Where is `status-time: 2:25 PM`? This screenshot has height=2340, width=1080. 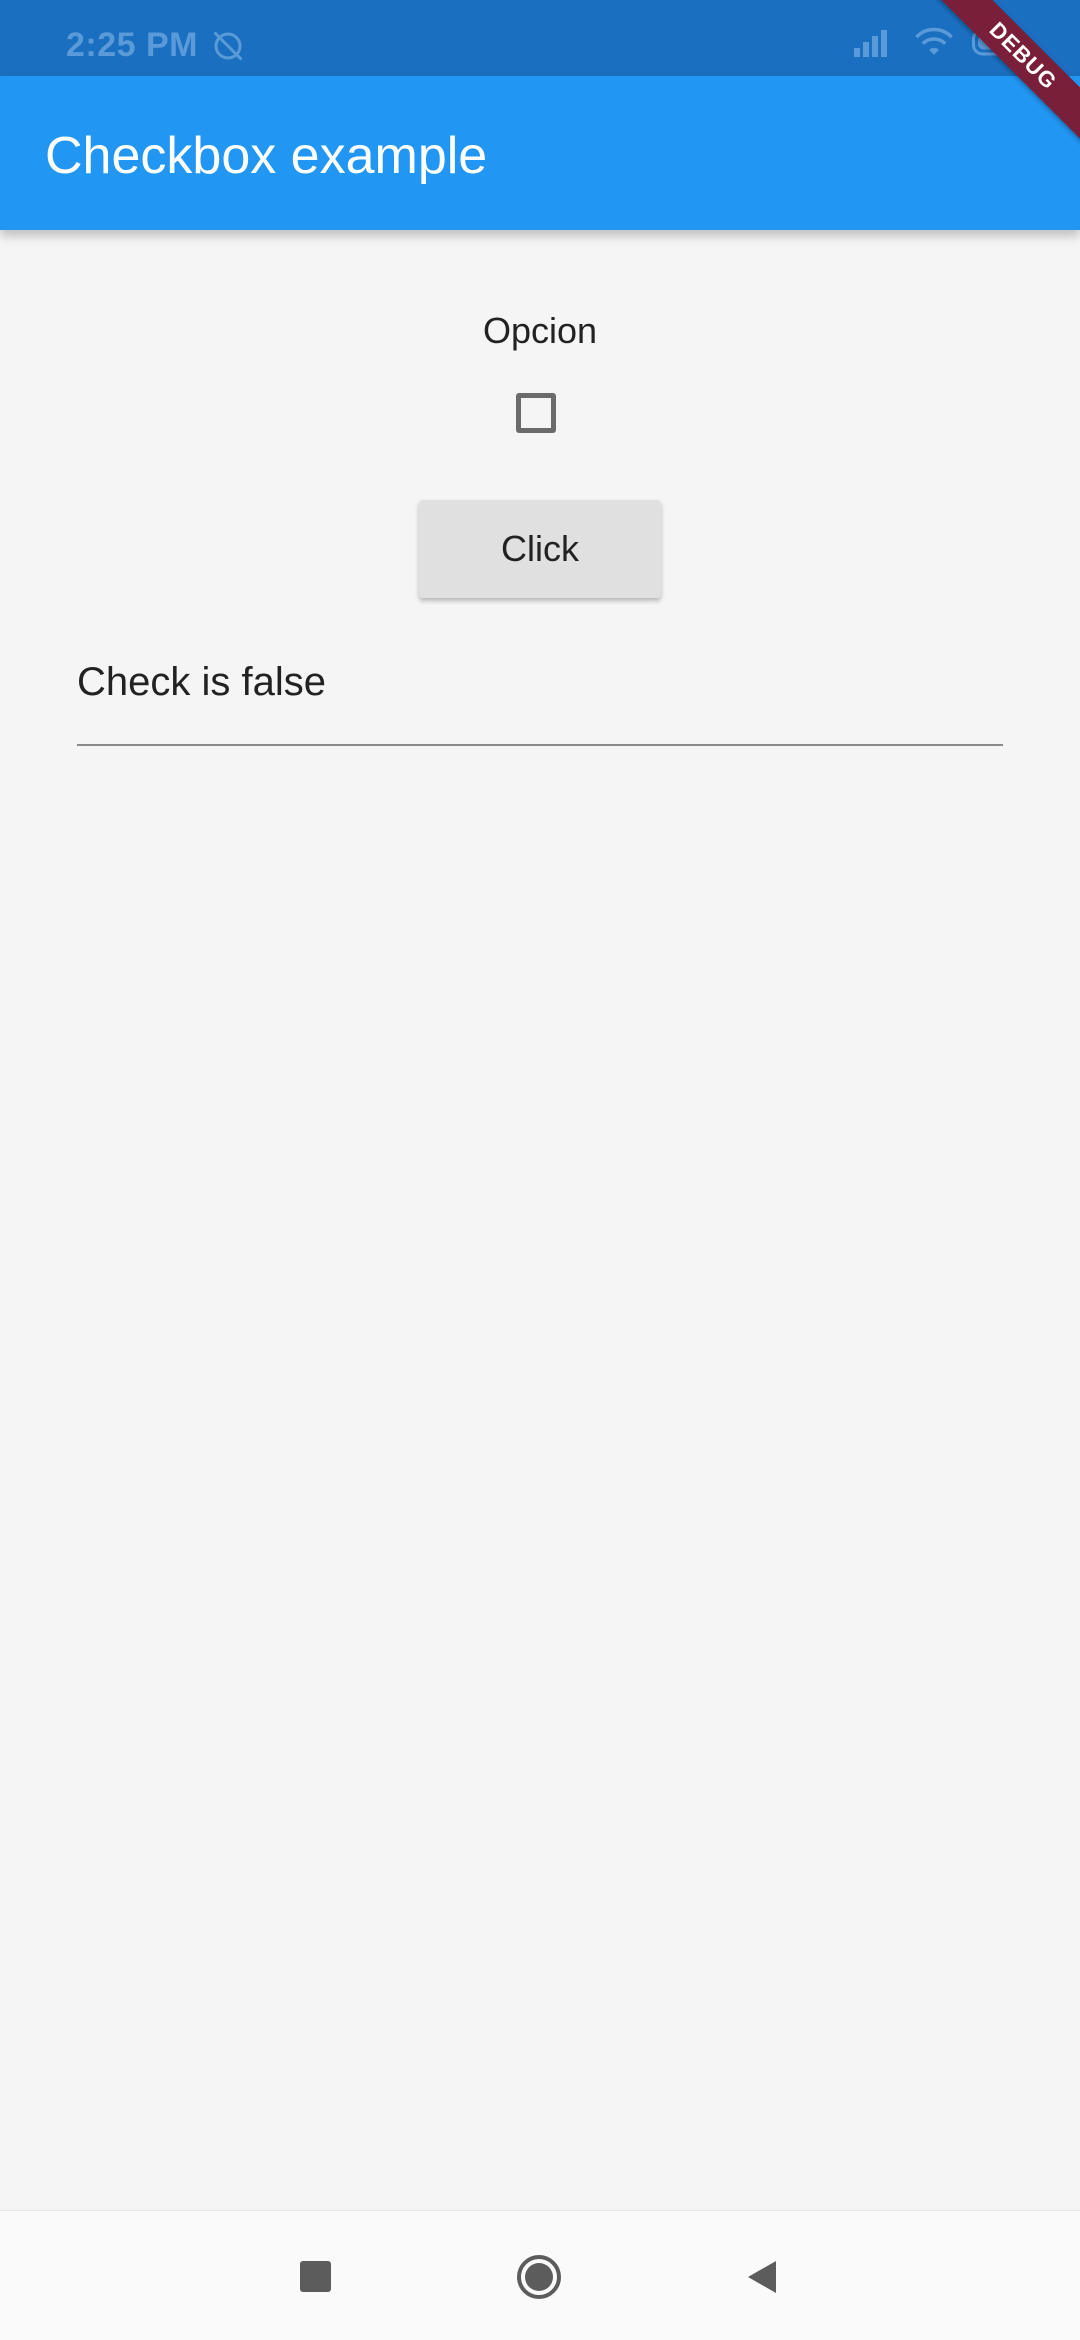 status-time: 2:25 PM is located at coordinates (132, 45).